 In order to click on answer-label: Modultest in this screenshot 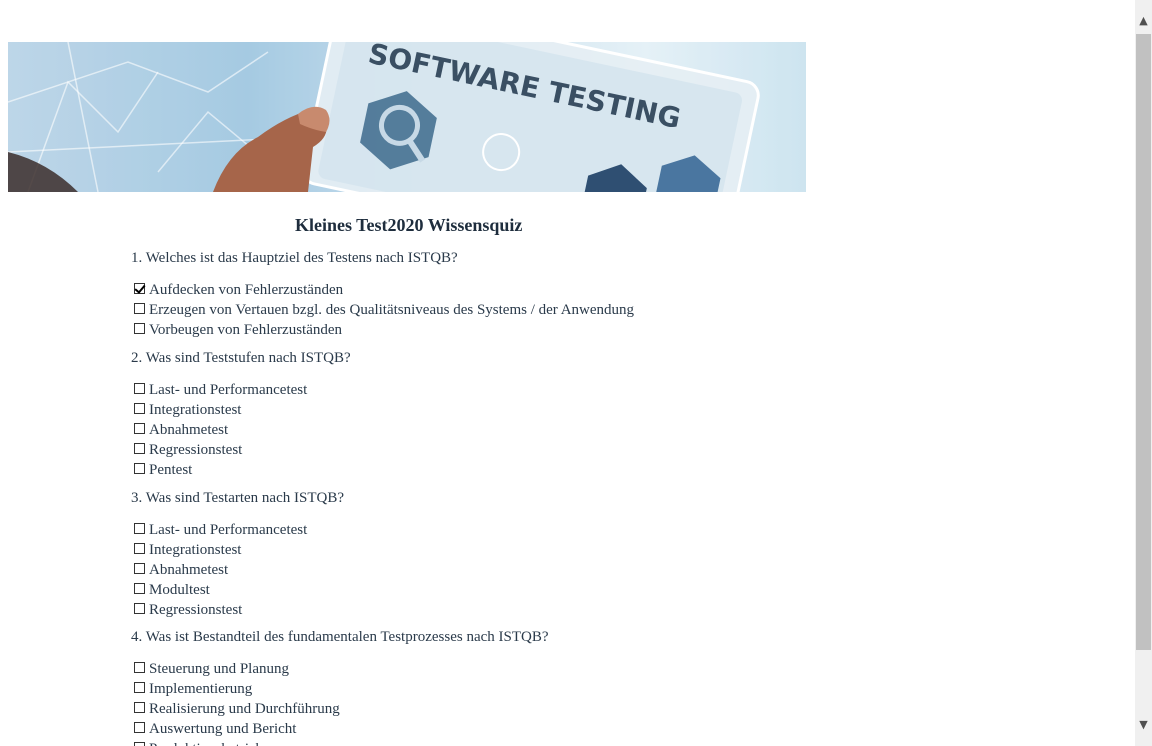, I will do `click(179, 589)`.